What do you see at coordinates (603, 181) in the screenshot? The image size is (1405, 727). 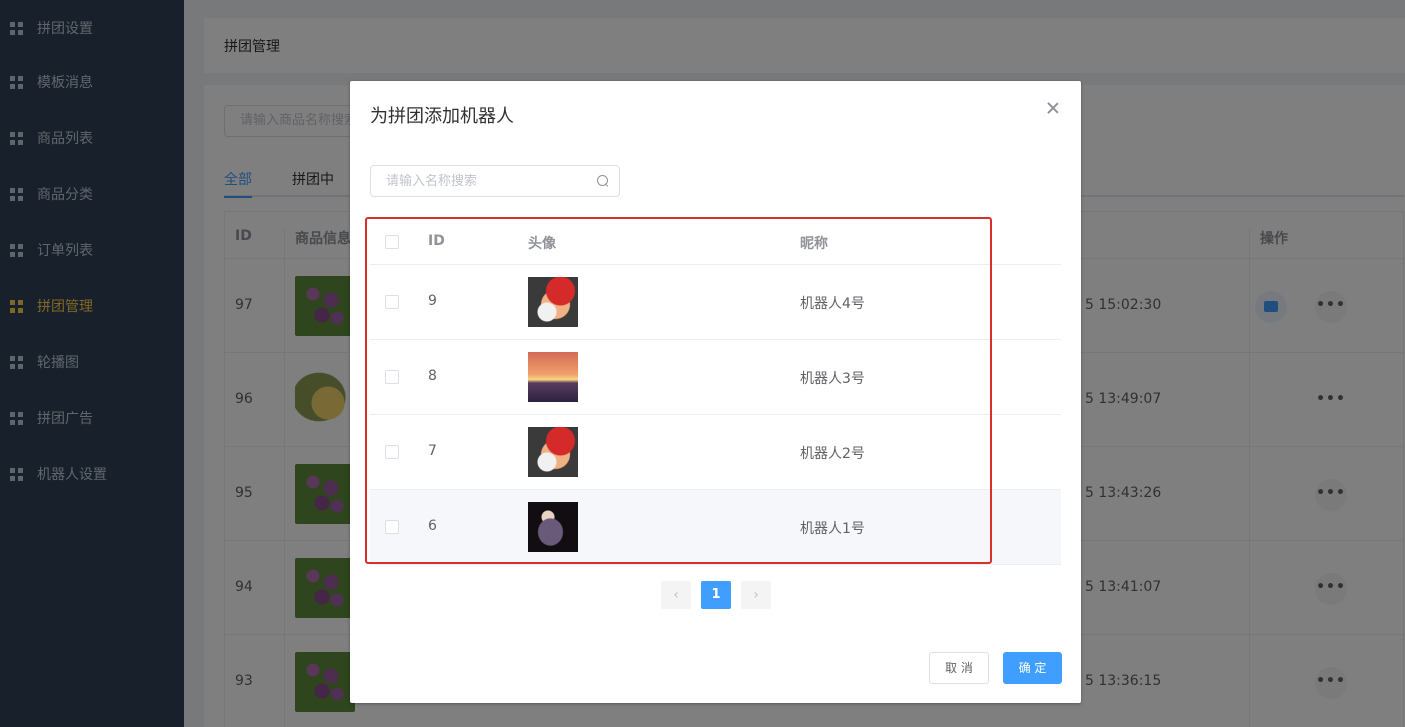 I see `search-icon` at bounding box center [603, 181].